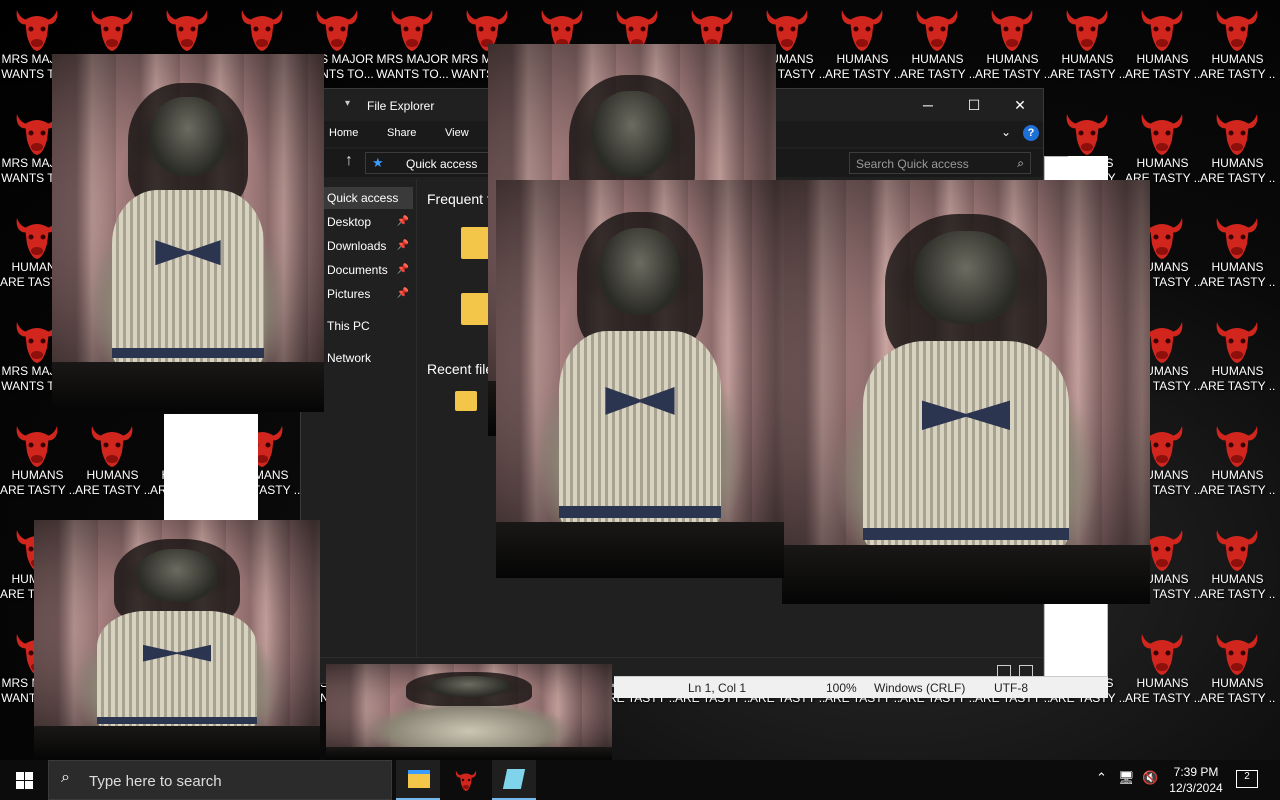 The width and height of the screenshot is (1280, 800). What do you see at coordinates (717, 688) in the screenshot?
I see `cursor-position: Ln 1, Col 1` at bounding box center [717, 688].